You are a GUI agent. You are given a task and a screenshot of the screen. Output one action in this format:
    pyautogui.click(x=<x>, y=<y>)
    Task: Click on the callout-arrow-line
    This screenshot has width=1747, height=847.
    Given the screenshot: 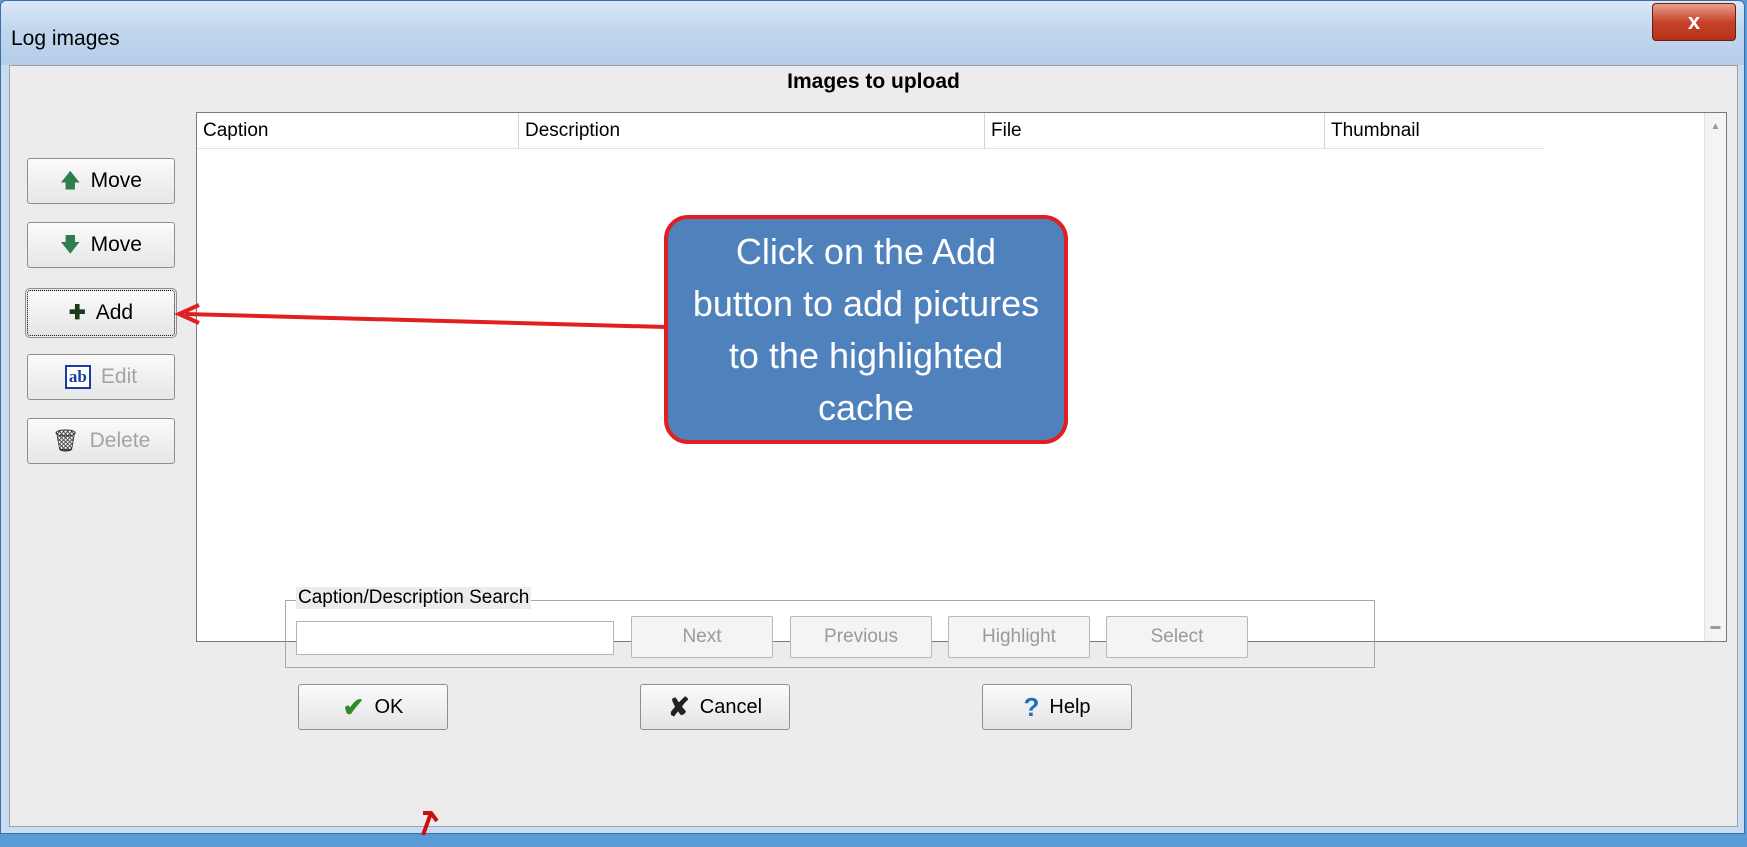 What is the action you would take?
    pyautogui.click(x=425, y=320)
    